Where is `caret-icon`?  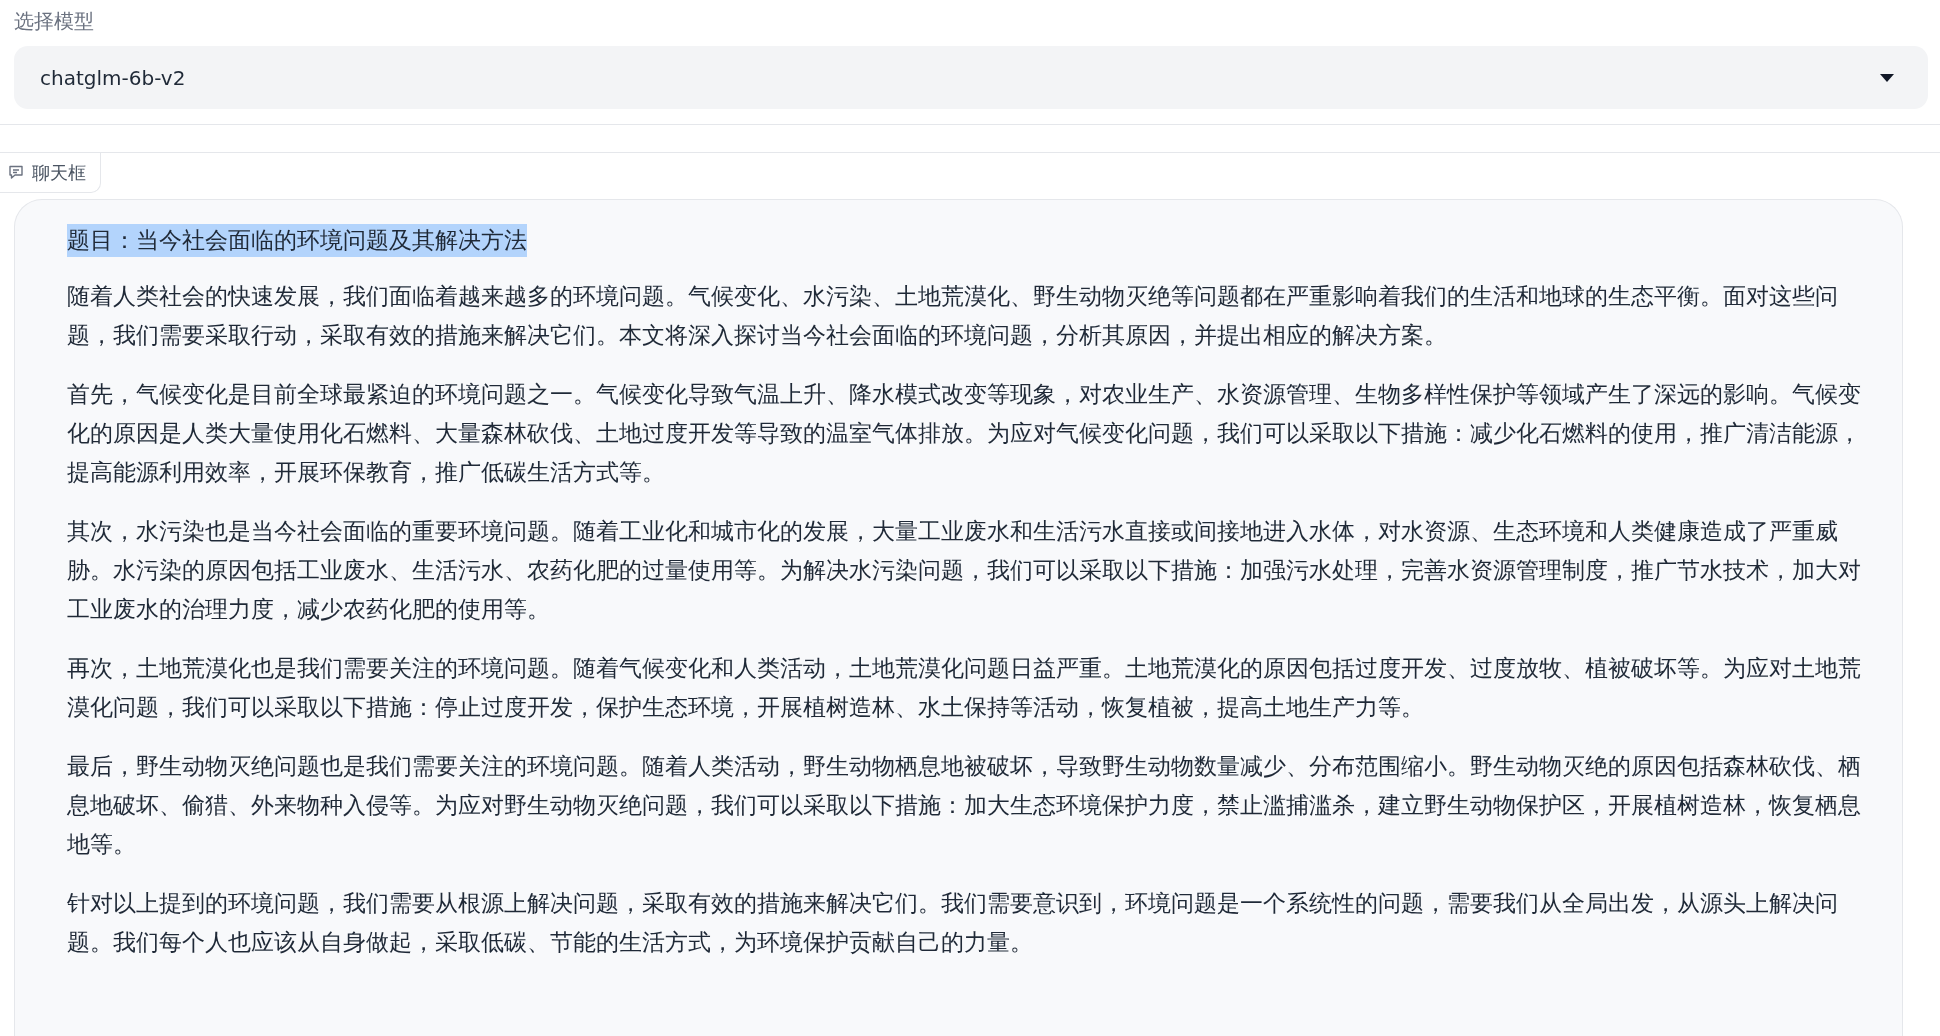 caret-icon is located at coordinates (1887, 77).